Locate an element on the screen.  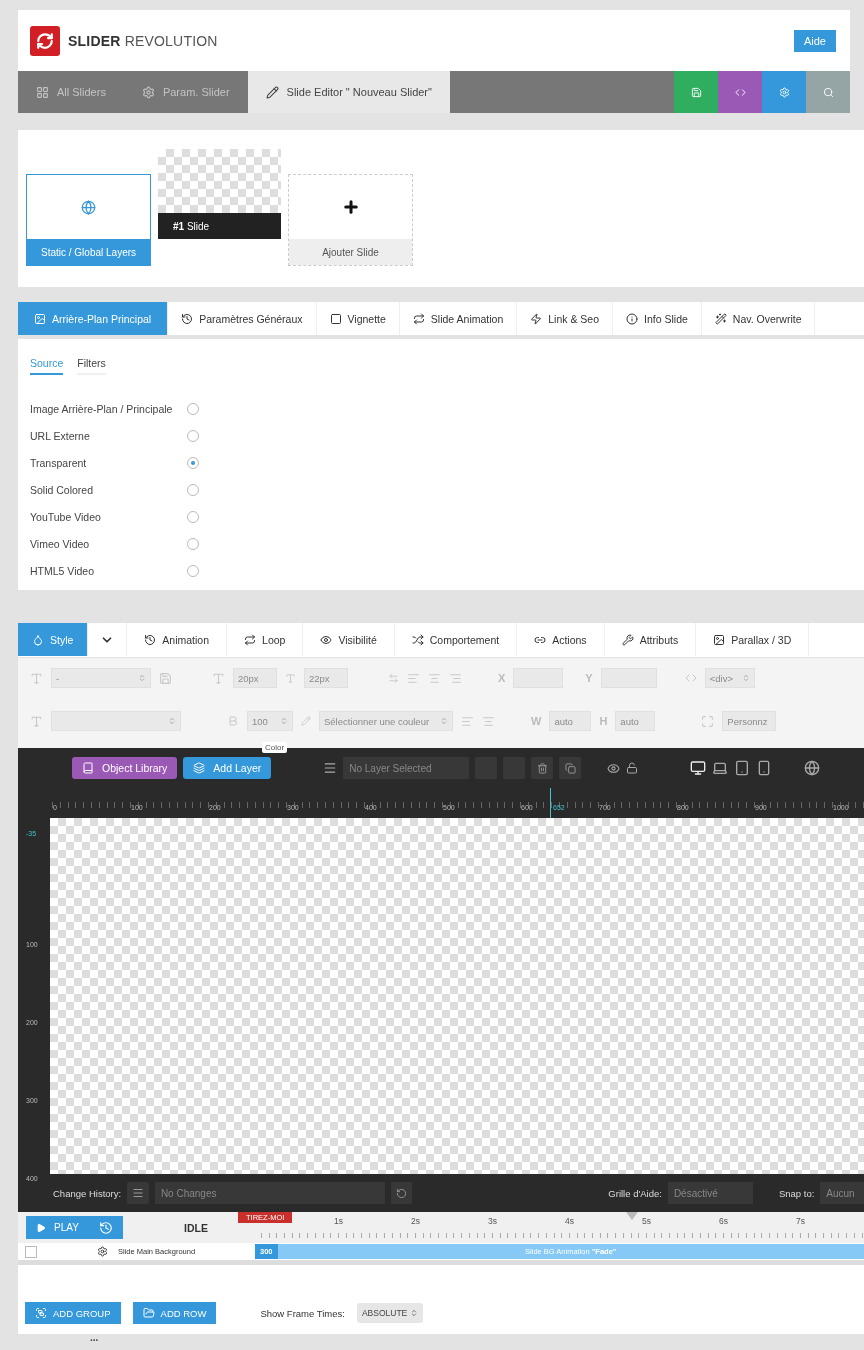
align-left-icon is located at coordinates (413, 678).